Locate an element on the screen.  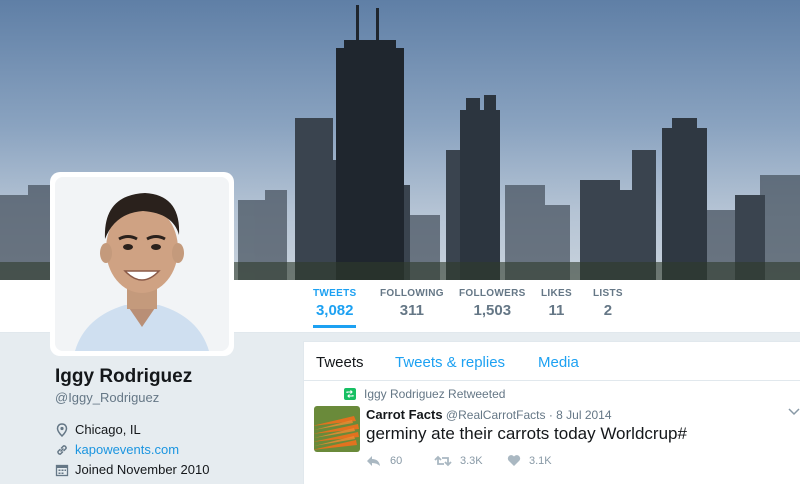
profile-handle: @Iggy_Rodriguez is located at coordinates (107, 397).